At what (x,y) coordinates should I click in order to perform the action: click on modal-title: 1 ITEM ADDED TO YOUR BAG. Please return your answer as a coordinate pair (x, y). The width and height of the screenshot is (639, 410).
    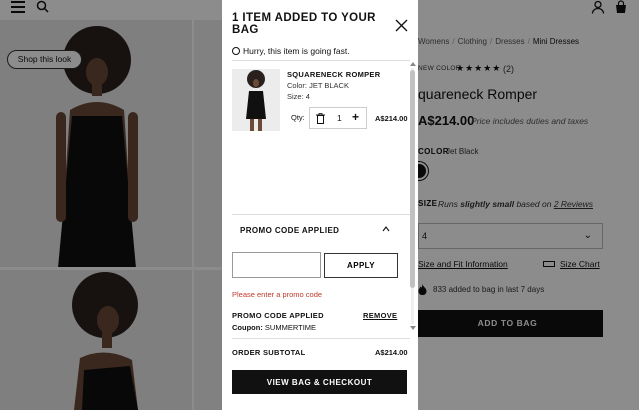
    Looking at the image, I should click on (304, 24).